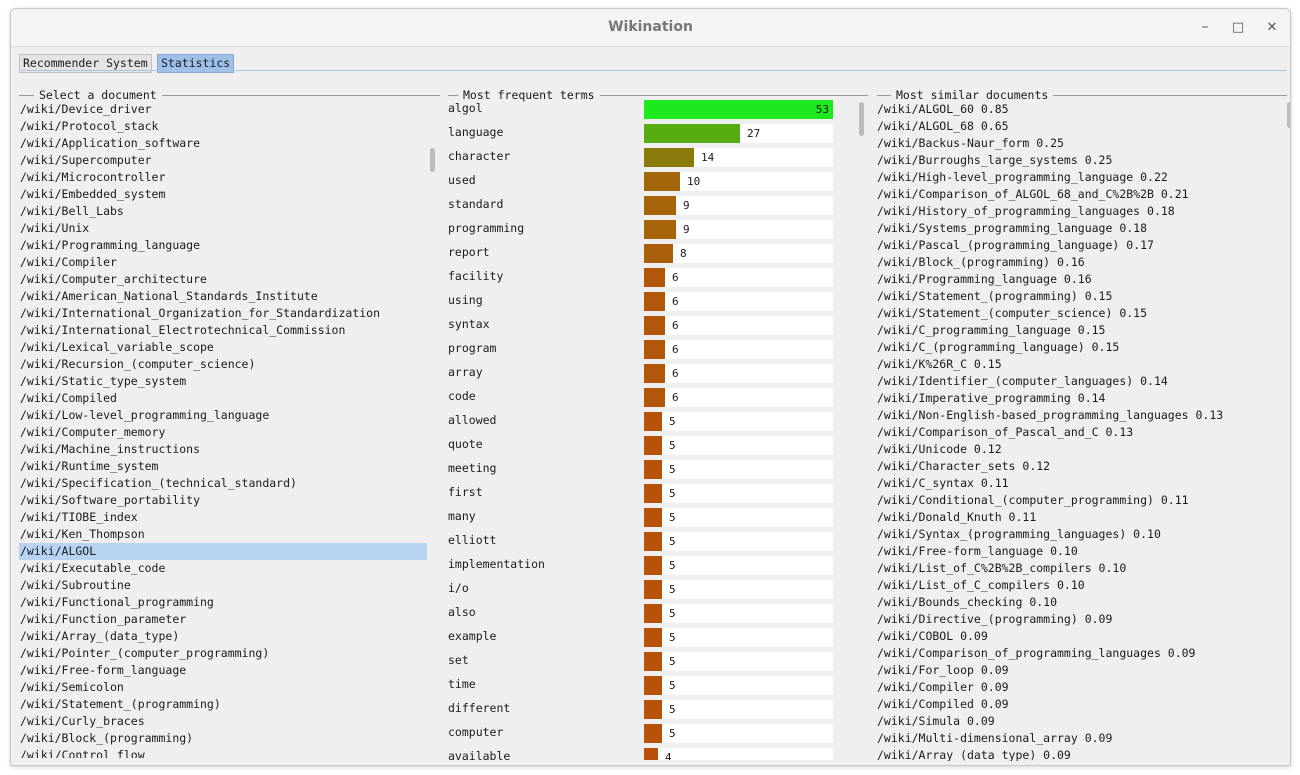 The width and height of the screenshot is (1300, 775). What do you see at coordinates (1238, 27) in the screenshot?
I see `maximize-icon: □` at bounding box center [1238, 27].